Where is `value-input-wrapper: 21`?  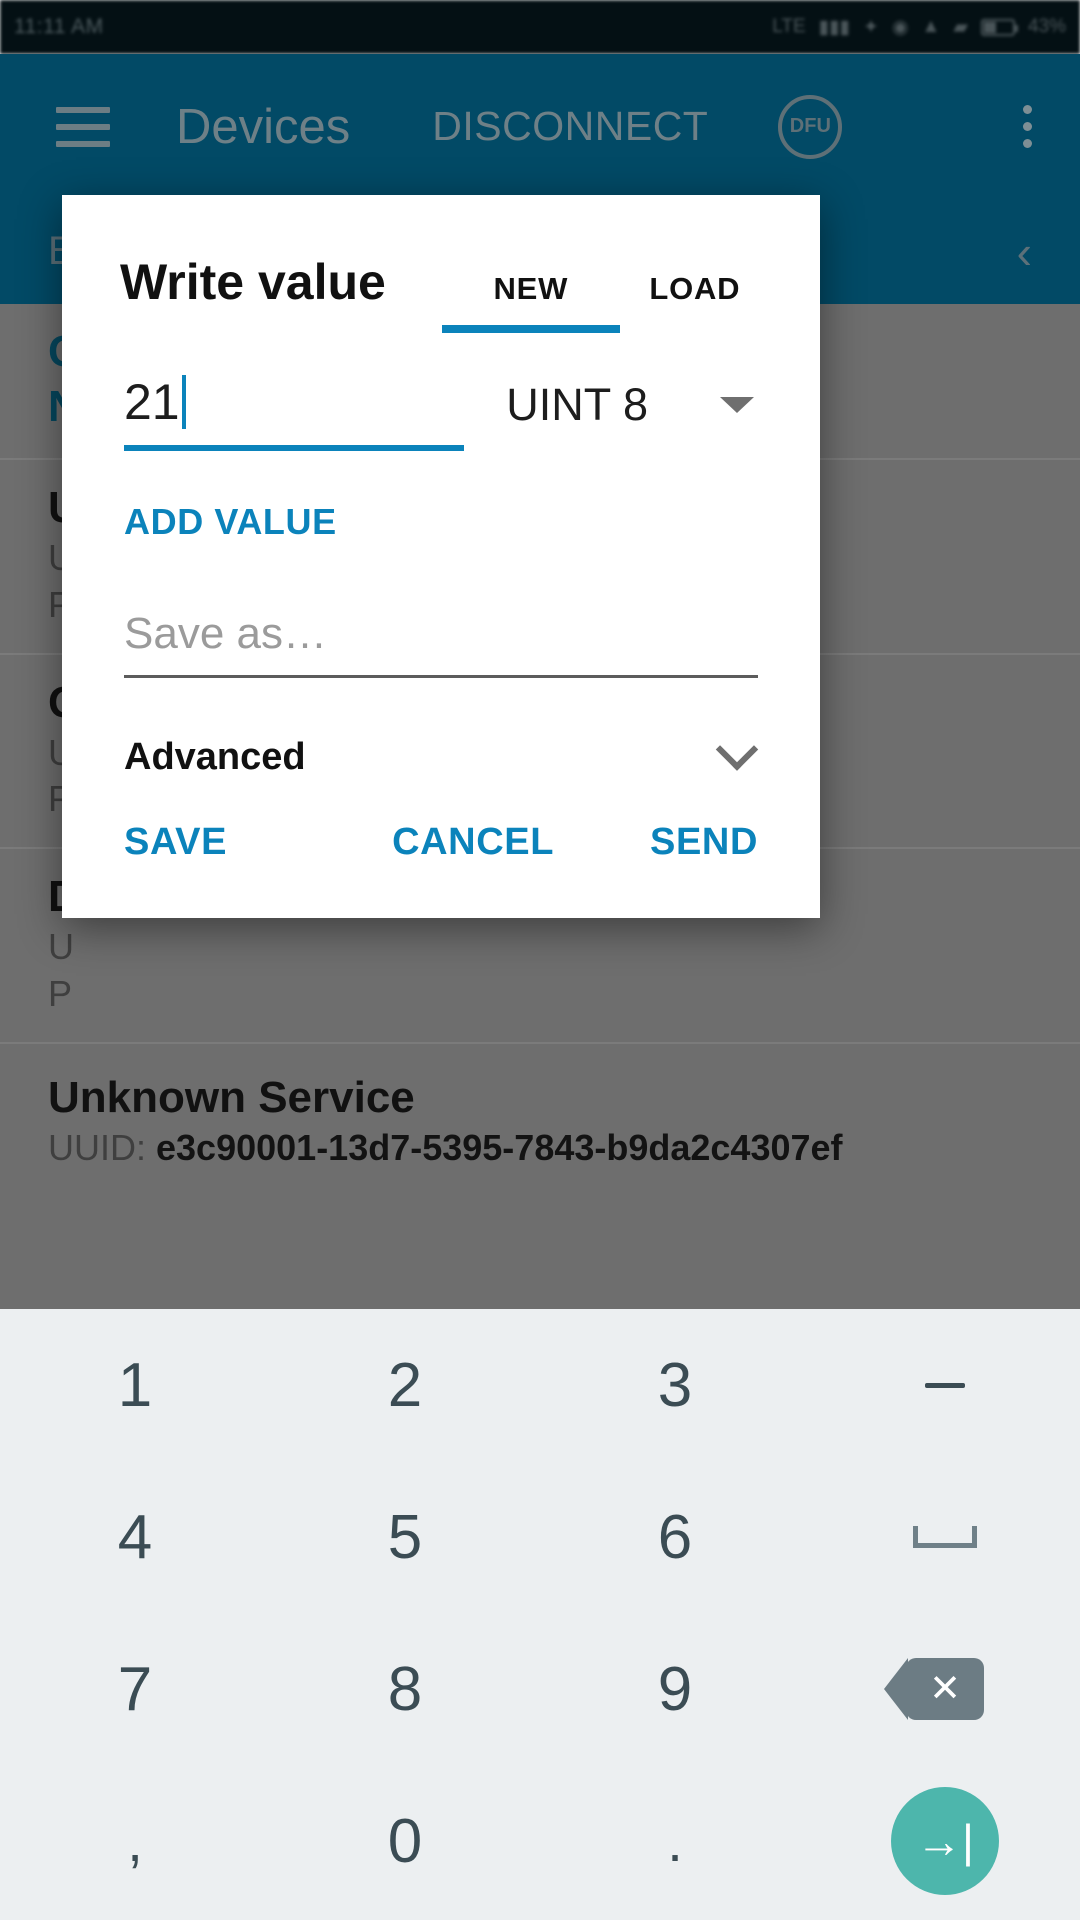
value-input-wrapper: 21 is located at coordinates (294, 413).